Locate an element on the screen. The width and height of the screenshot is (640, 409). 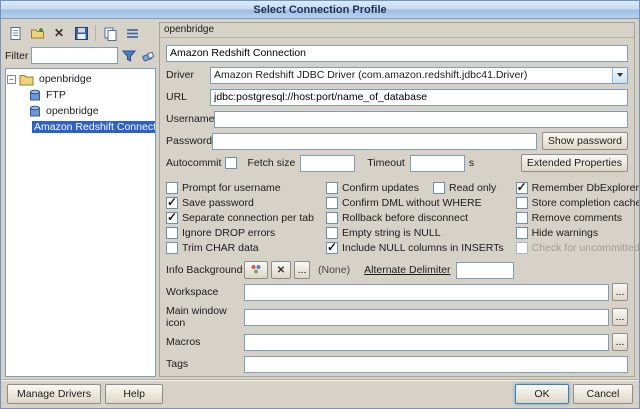
checkbox-label: Check for uncommitted changes is located at coordinates (585, 247).